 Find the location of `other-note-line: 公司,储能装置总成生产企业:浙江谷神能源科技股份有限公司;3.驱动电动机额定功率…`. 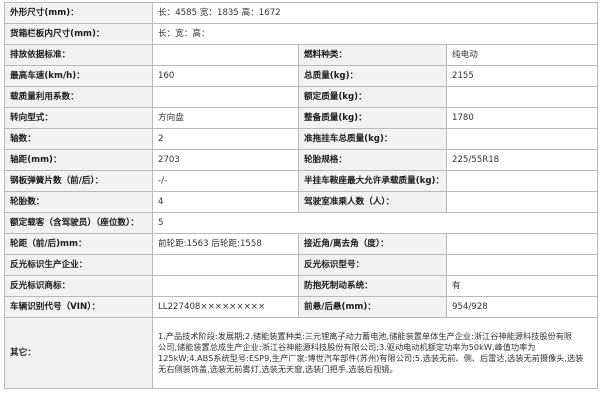

other-note-line: 公司,储能装置总成生产企业:浙江谷神能源科技股份有限公司;3.驱动电动机额定功率… is located at coordinates (347, 347).